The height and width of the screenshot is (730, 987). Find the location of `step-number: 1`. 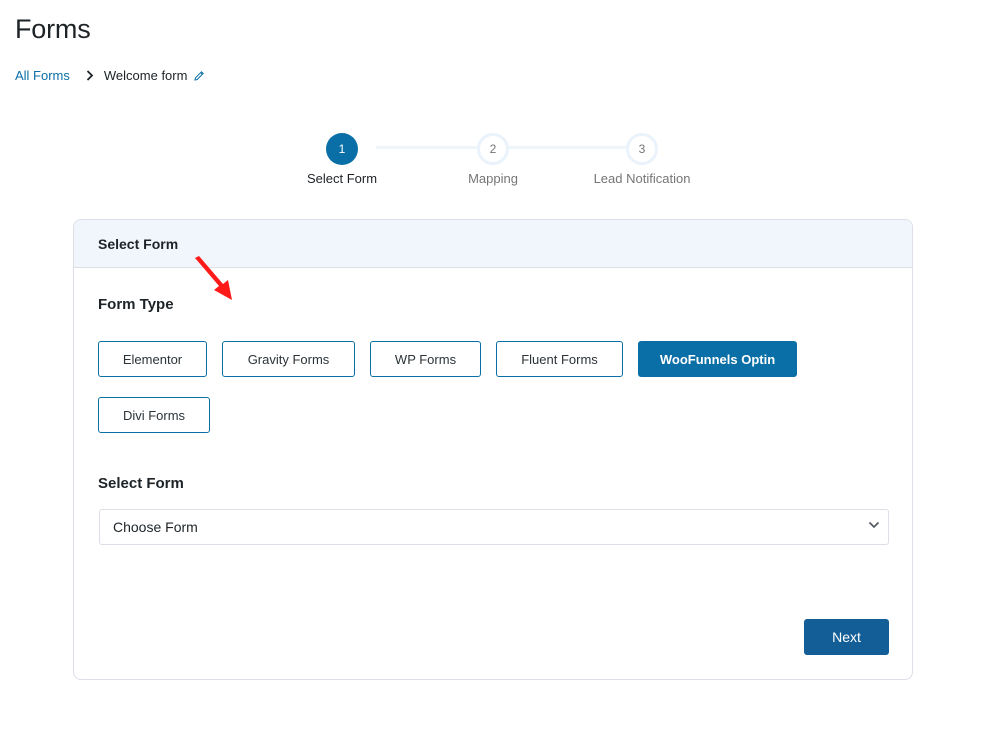

step-number: 1 is located at coordinates (342, 149).